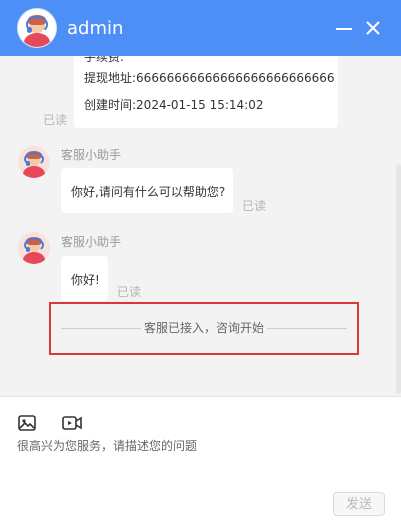  What do you see at coordinates (104, 60) in the screenshot?
I see `order-partial-line: 手续费:` at bounding box center [104, 60].